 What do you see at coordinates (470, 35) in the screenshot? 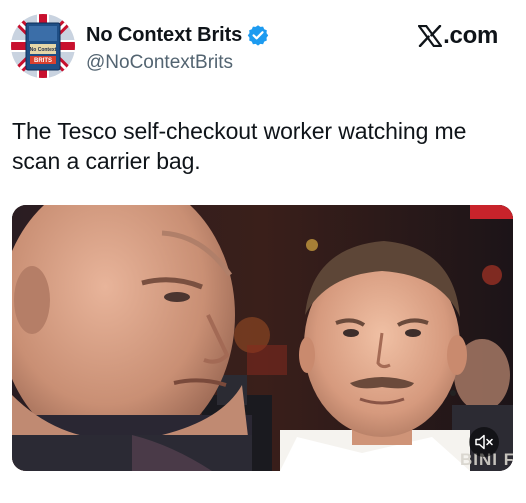
I see `x-com-label: .com` at bounding box center [470, 35].